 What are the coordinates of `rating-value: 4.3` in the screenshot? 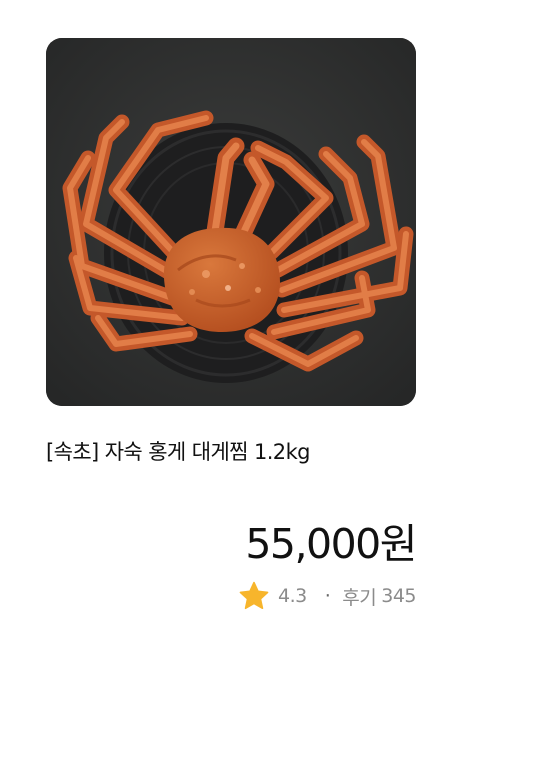 It's located at (292, 596).